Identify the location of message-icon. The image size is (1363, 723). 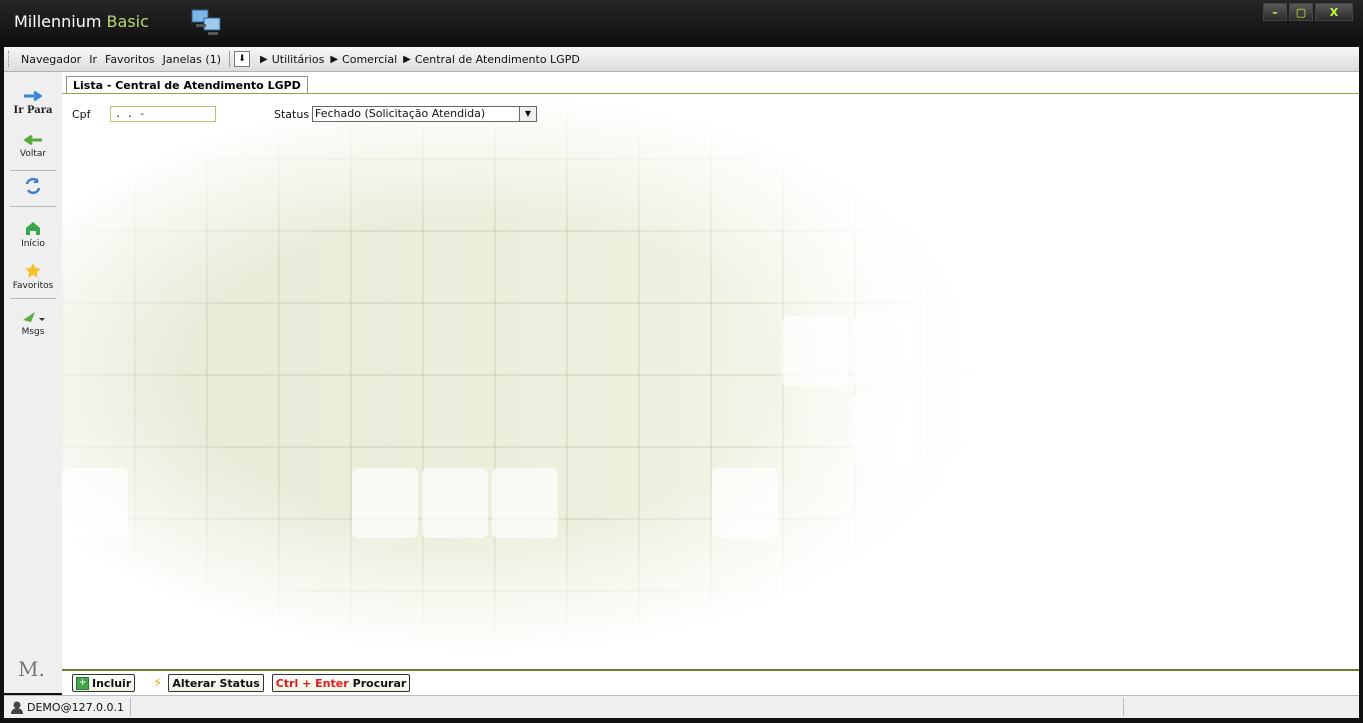
(34, 317).